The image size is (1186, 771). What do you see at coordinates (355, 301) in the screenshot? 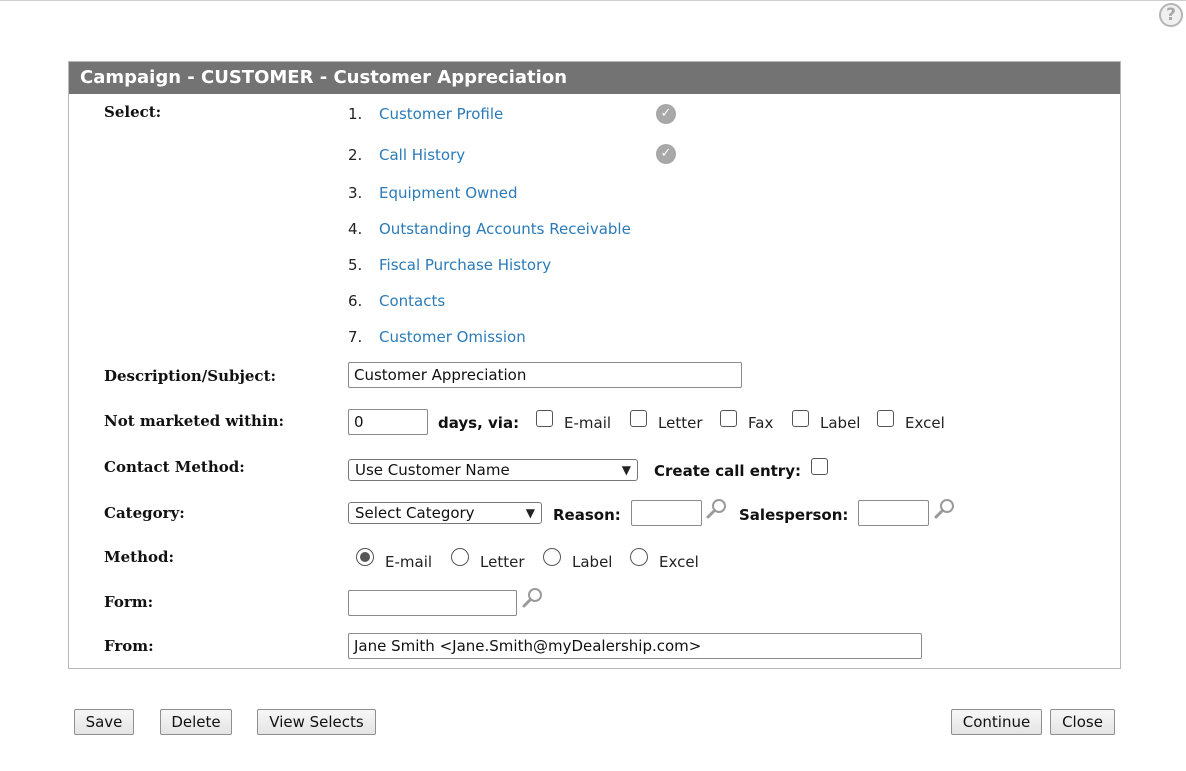
I see `select-item-number: 6.` at bounding box center [355, 301].